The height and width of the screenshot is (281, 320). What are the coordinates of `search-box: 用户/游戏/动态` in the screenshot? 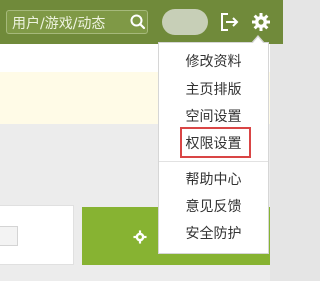 It's located at (77, 22).